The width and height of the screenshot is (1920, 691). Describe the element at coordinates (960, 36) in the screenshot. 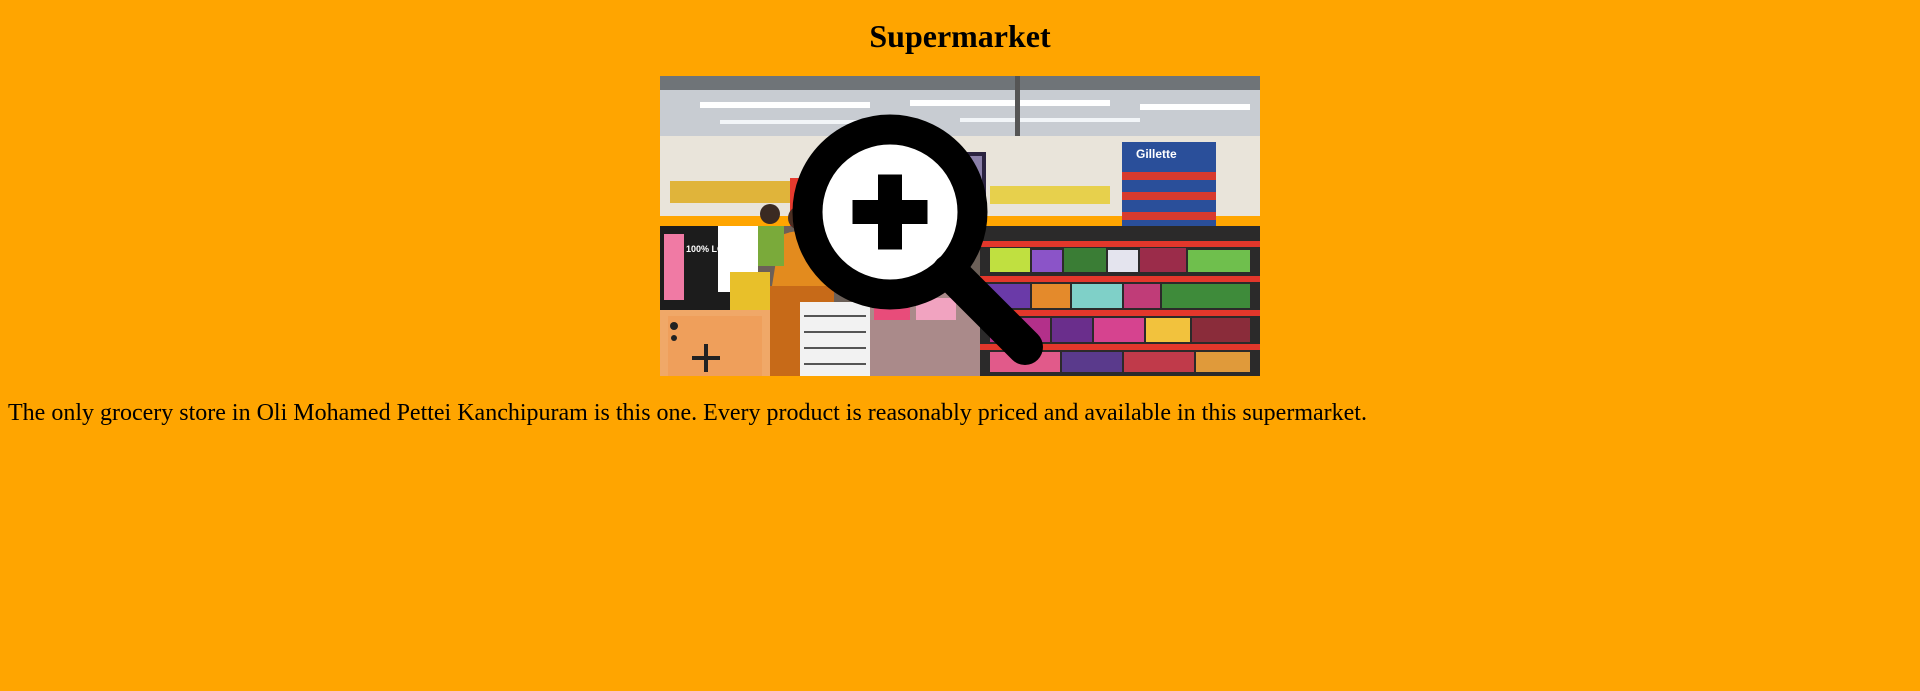

I see `page-title: Supermarket` at that location.